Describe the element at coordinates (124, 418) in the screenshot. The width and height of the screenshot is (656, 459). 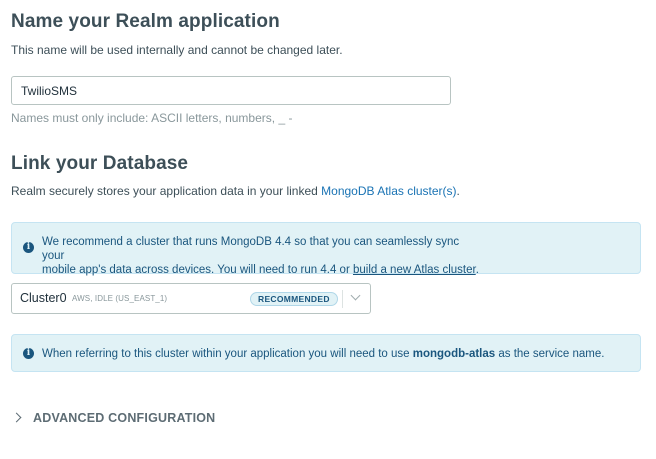
I see `advanced-configuration-label: ADVANCED CONFIGURATION` at that location.